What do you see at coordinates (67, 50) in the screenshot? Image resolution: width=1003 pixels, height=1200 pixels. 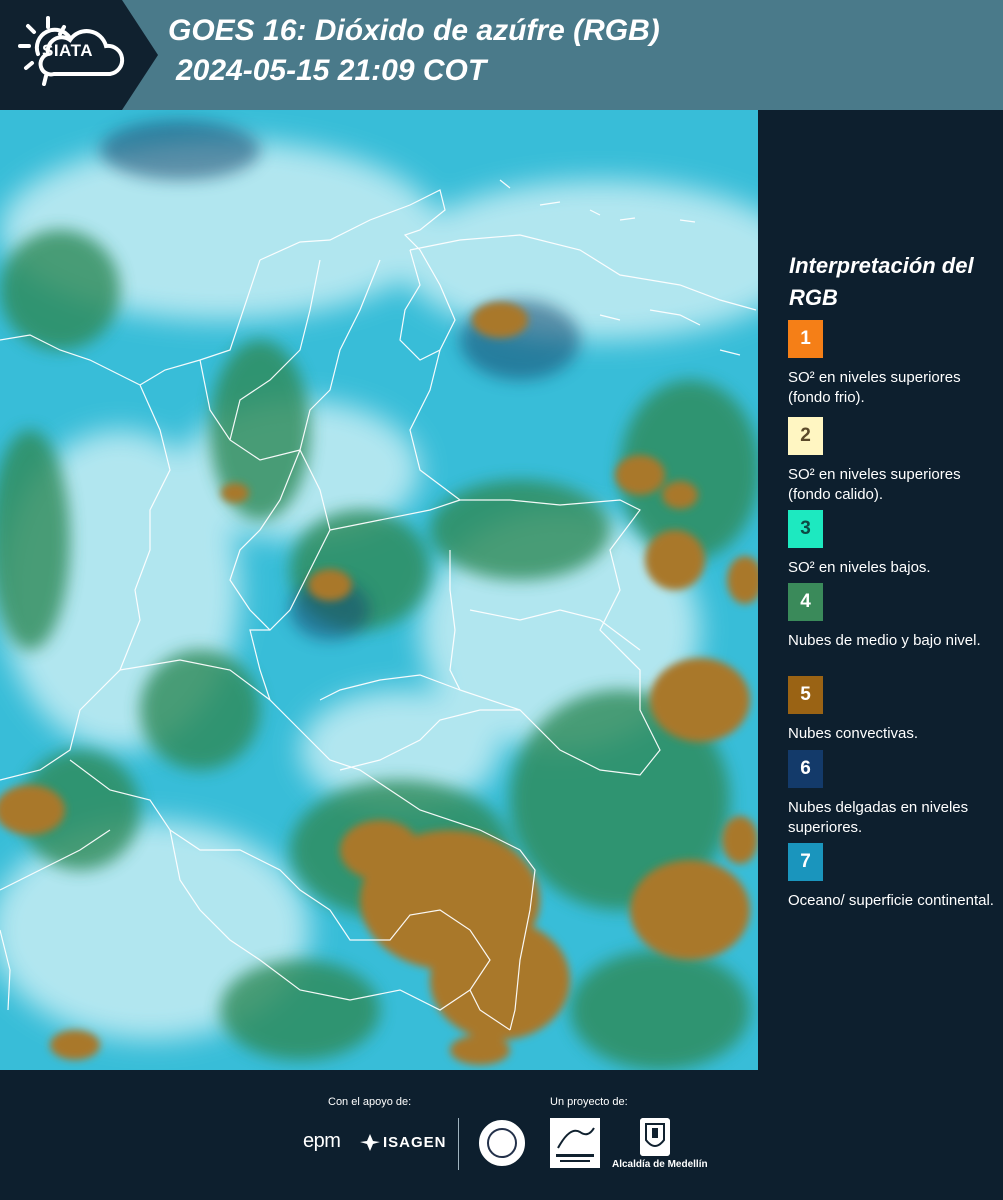 I see `siata-logo-text: SIATA` at bounding box center [67, 50].